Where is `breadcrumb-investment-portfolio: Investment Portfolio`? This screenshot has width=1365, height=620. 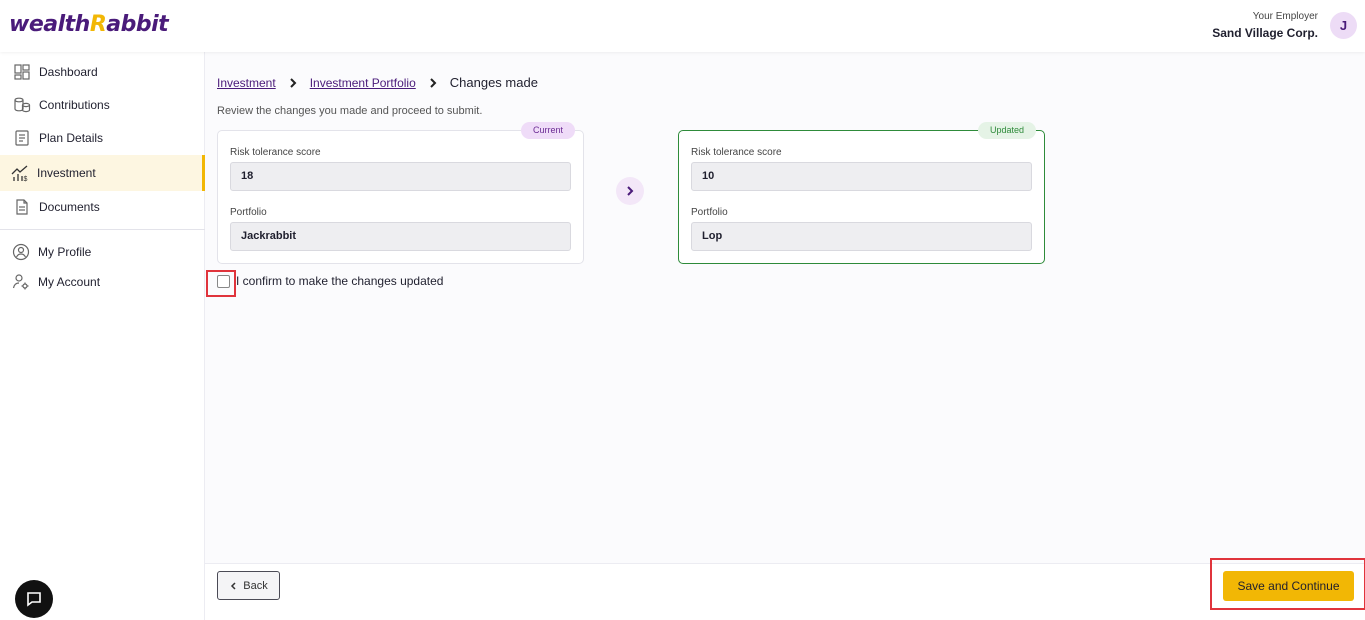
breadcrumb-investment-portfolio: Investment Portfolio is located at coordinates (363, 83).